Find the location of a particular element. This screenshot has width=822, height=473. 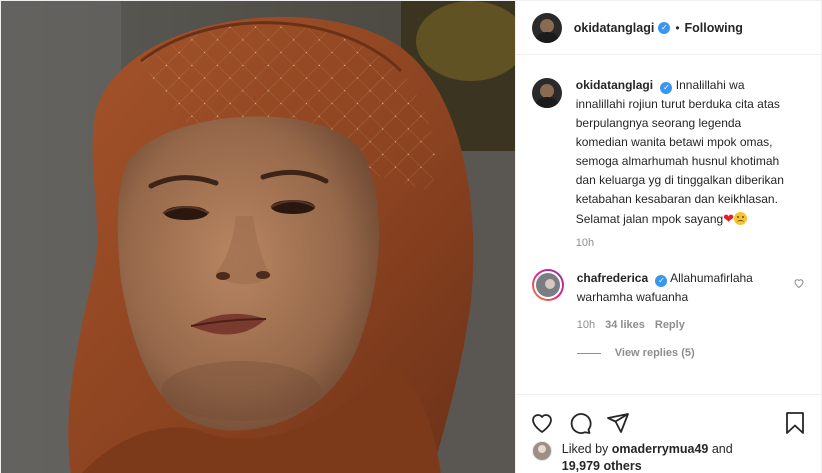

heart-icon is located at coordinates (542, 423).